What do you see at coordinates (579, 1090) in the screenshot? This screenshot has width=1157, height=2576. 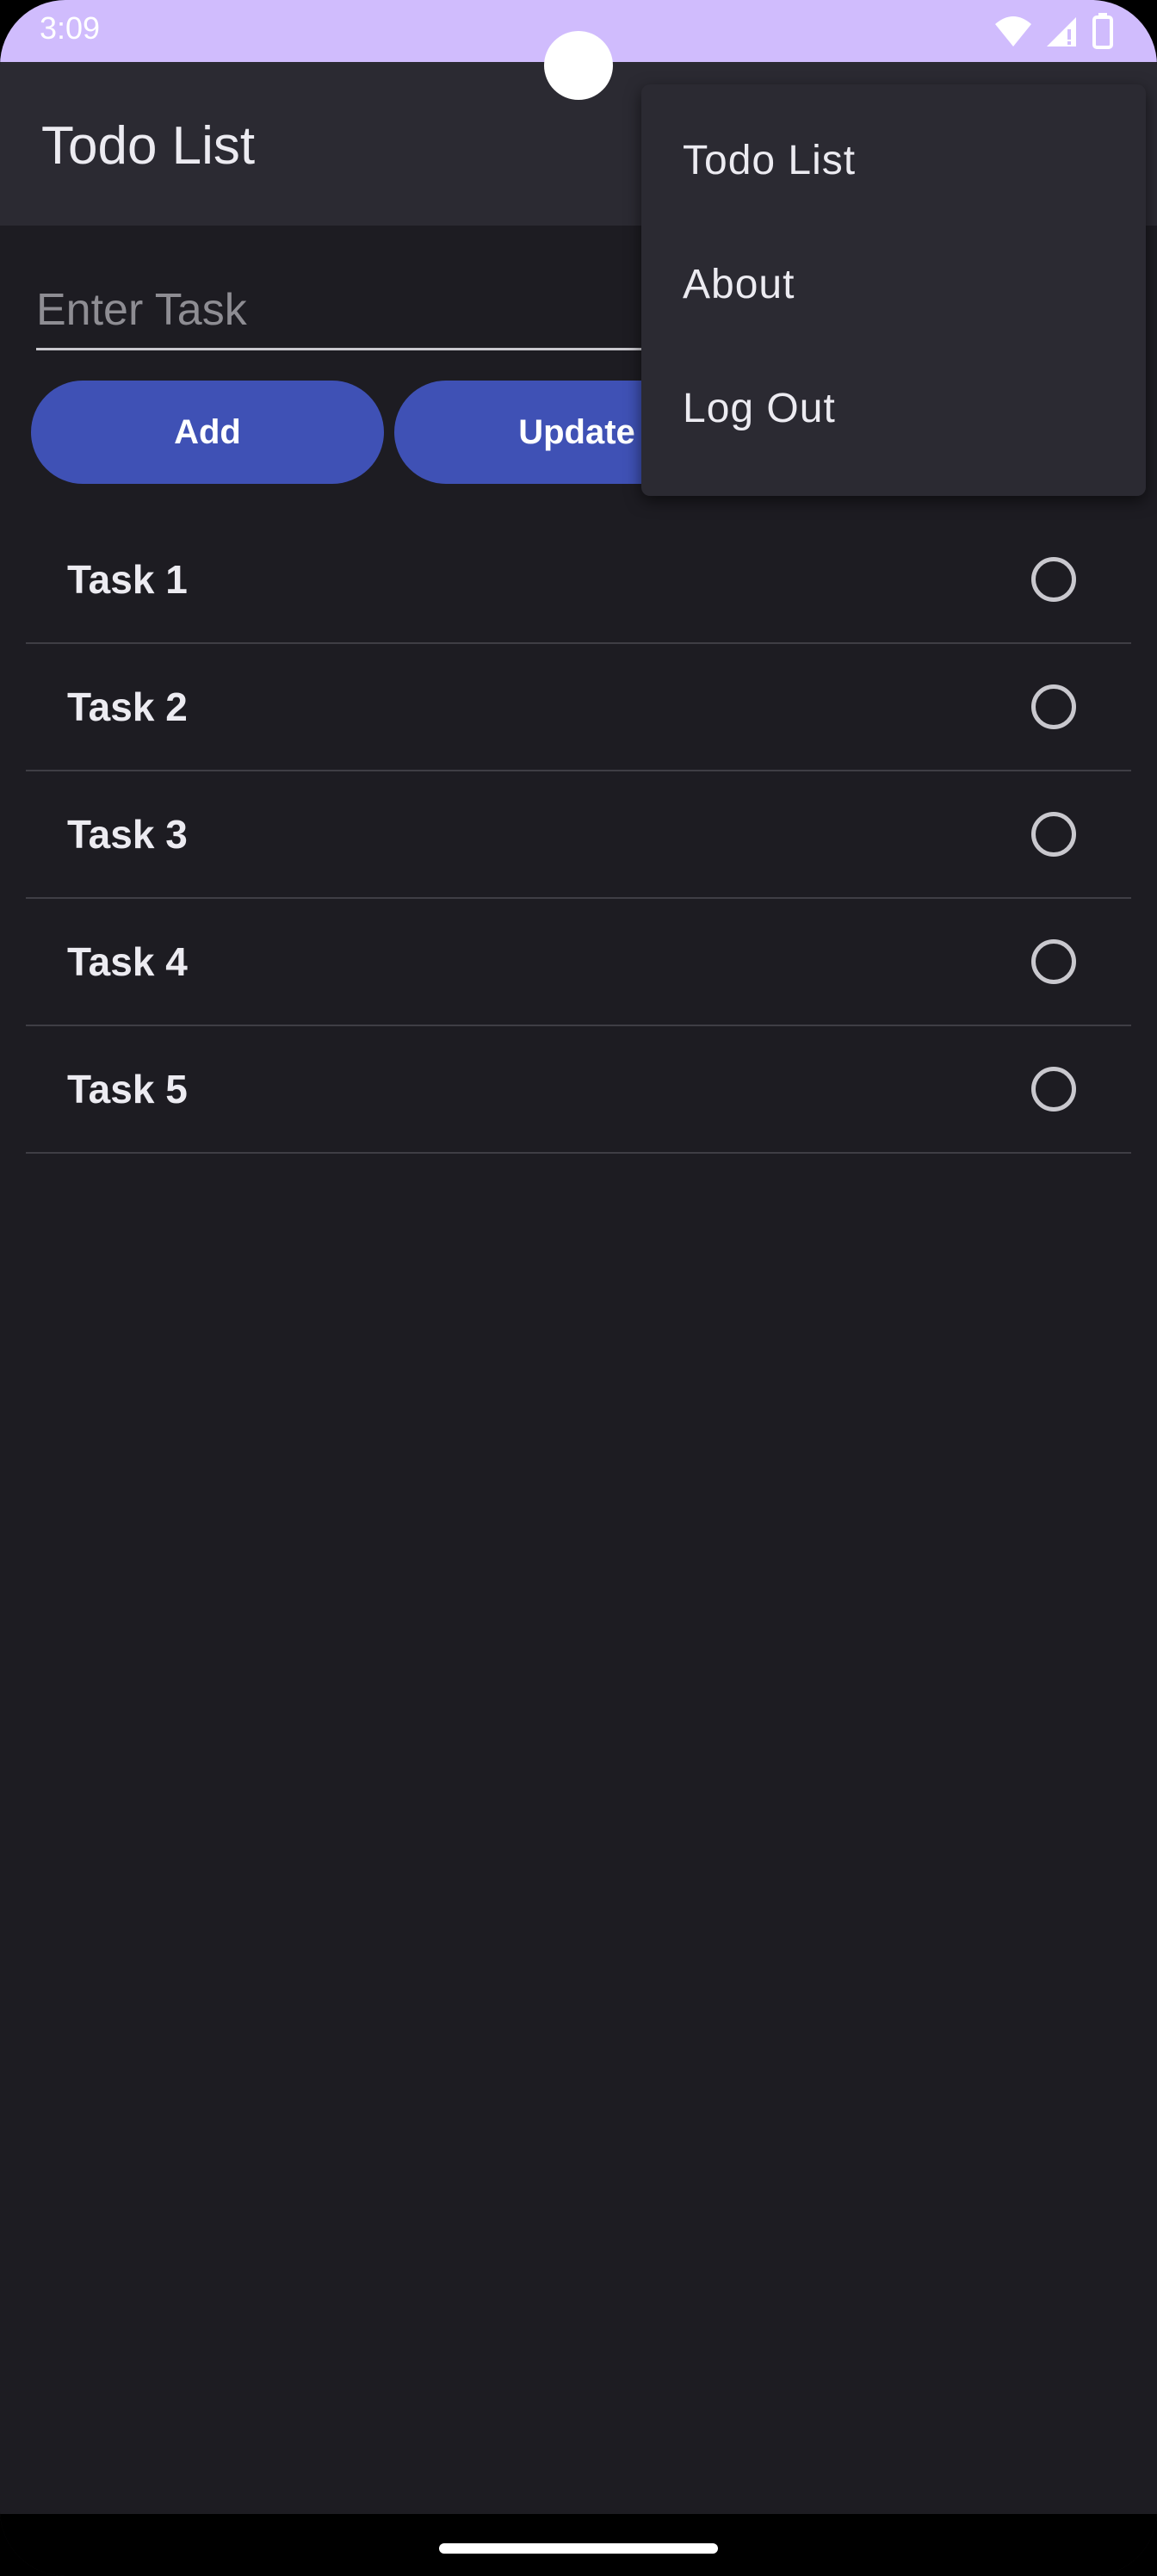 I see `list-item: Task 5` at bounding box center [579, 1090].